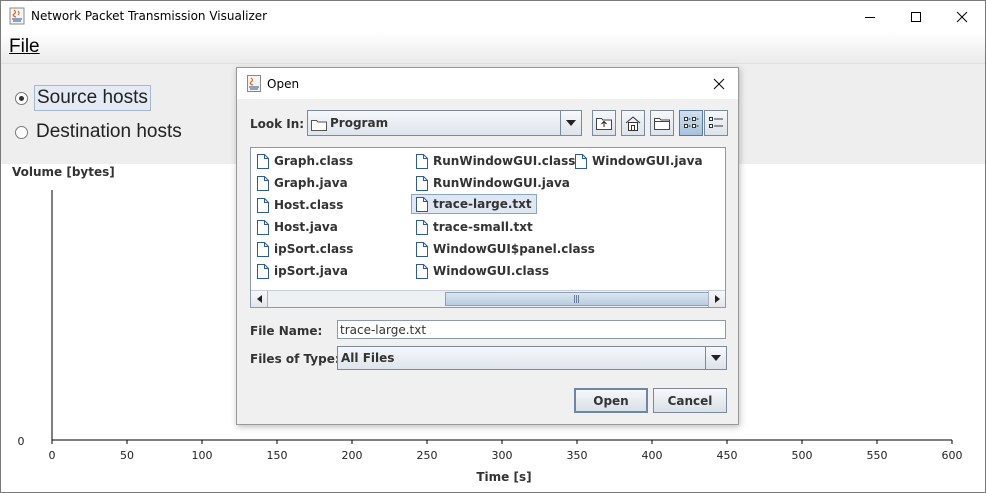 The width and height of the screenshot is (986, 493). Describe the element at coordinates (916, 16) in the screenshot. I see `maximize-button` at that location.